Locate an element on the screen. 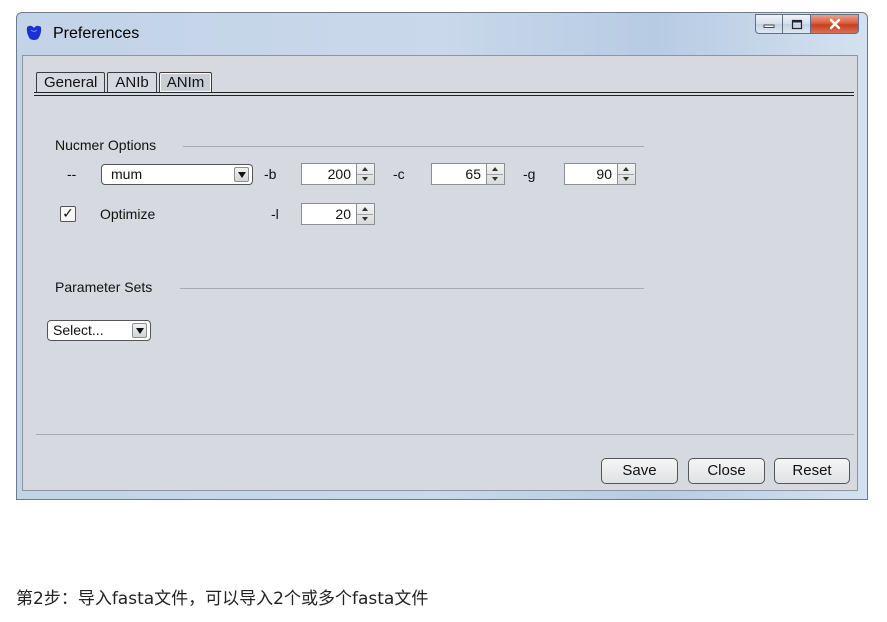 The height and width of the screenshot is (622, 887). parameter-sets-label: Parameter Sets is located at coordinates (104, 287).